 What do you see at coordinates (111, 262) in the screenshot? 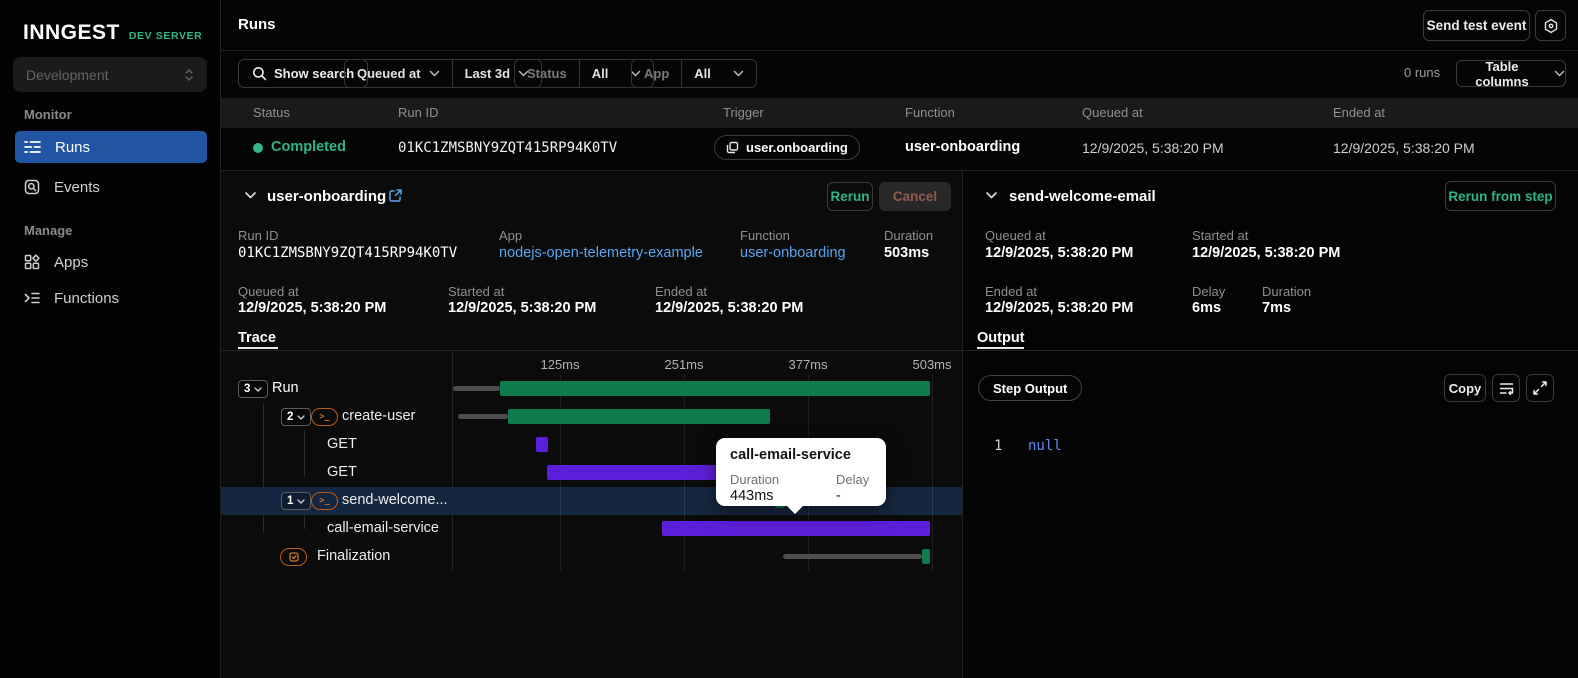
I see `sidebar-item-apps: Apps` at bounding box center [111, 262].